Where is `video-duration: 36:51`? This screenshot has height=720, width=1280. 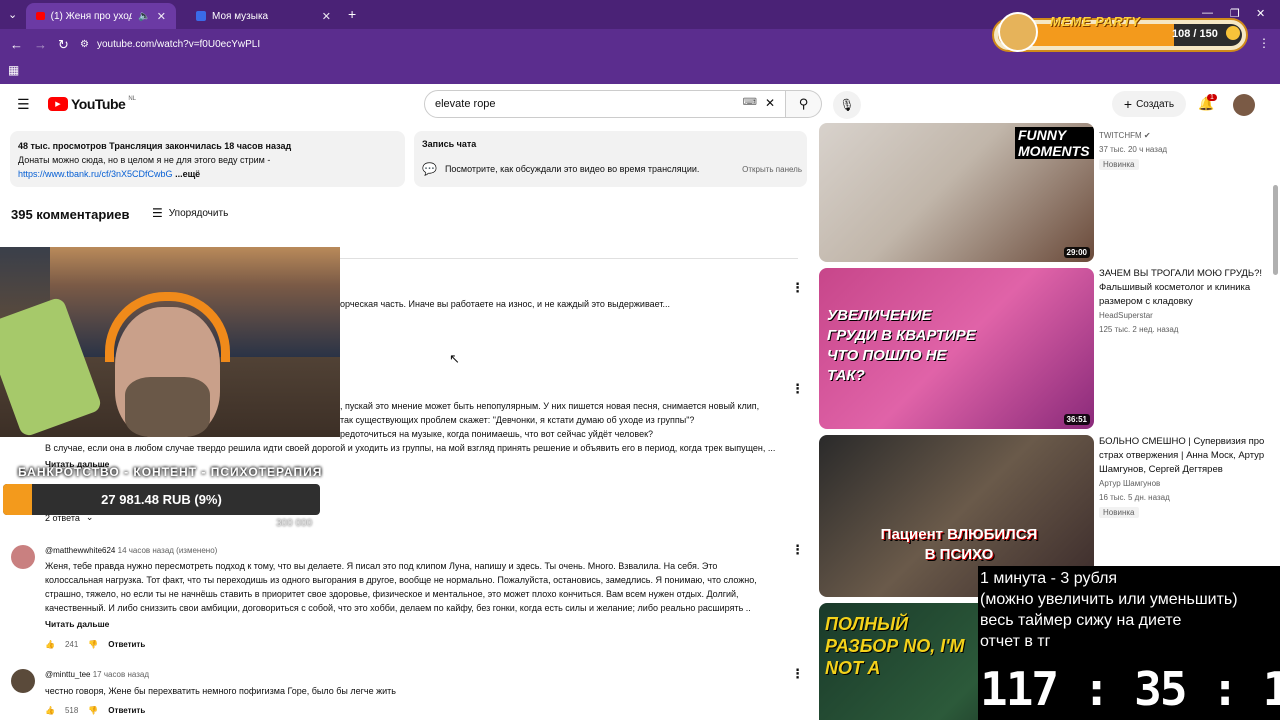 video-duration: 36:51 is located at coordinates (1076, 419).